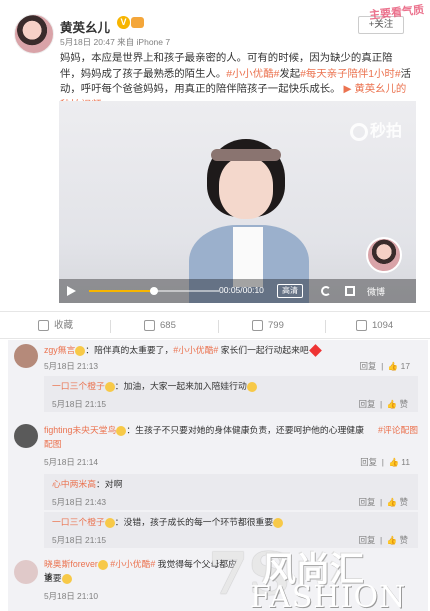 This screenshot has width=430, height=611. I want to click on thumb-up-icon, so click(361, 325).